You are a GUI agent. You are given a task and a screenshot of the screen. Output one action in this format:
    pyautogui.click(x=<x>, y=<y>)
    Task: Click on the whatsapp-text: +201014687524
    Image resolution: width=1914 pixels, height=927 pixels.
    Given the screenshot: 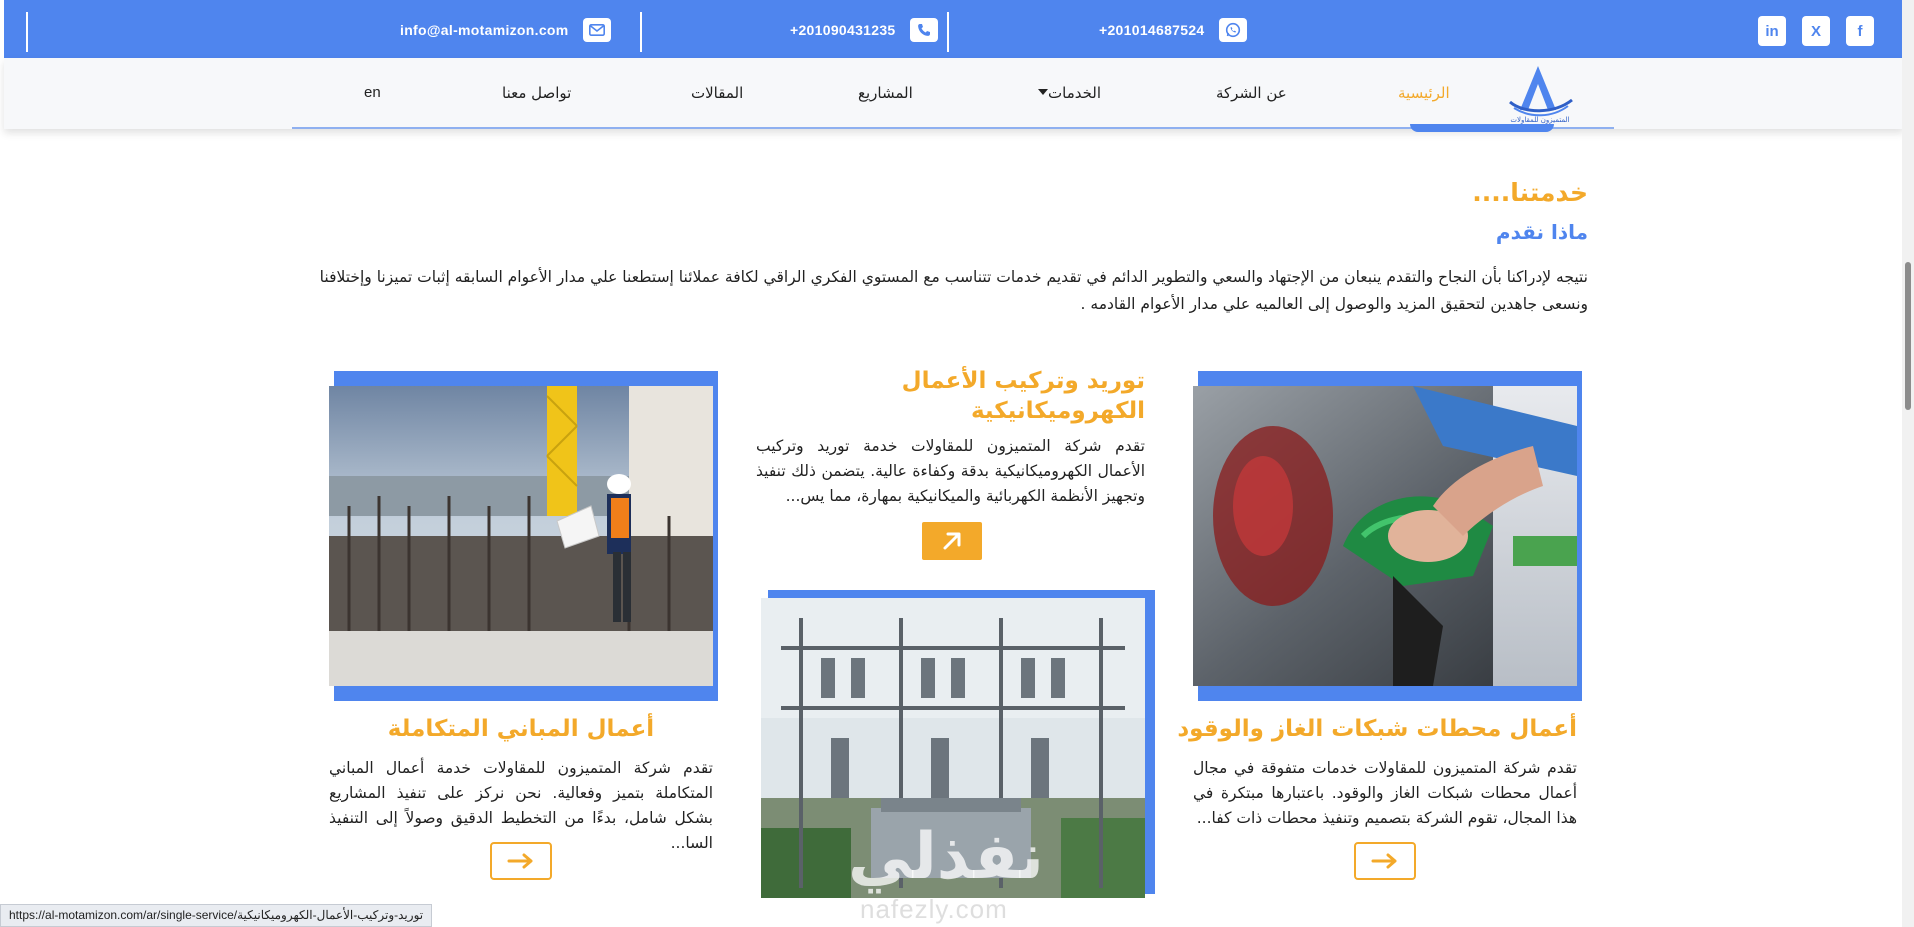 What is the action you would take?
    pyautogui.click(x=1152, y=30)
    